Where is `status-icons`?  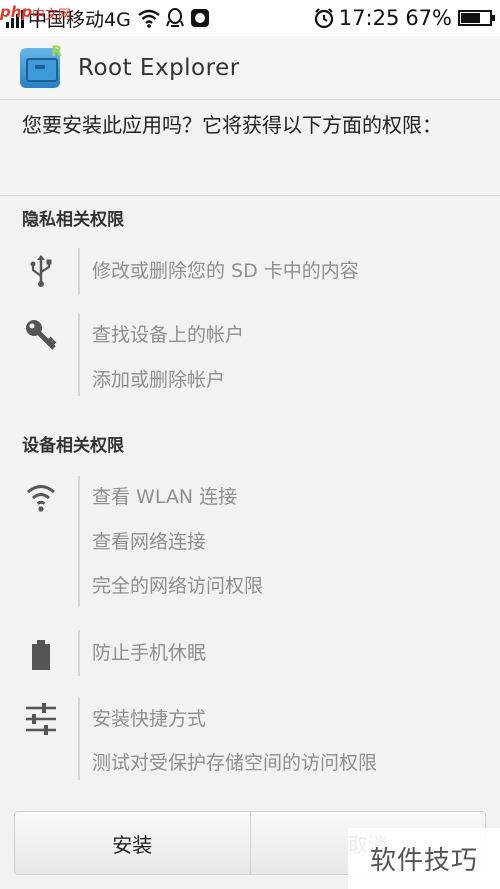
status-icons is located at coordinates (174, 18).